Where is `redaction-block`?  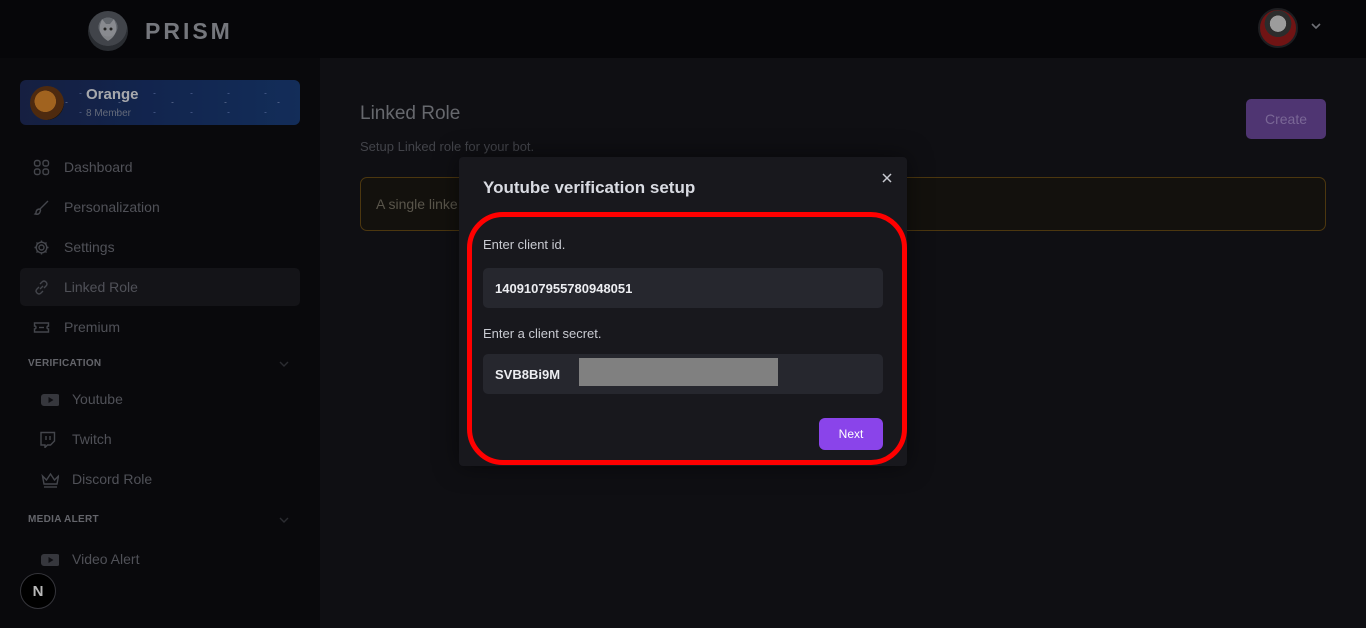
redaction-block is located at coordinates (678, 372).